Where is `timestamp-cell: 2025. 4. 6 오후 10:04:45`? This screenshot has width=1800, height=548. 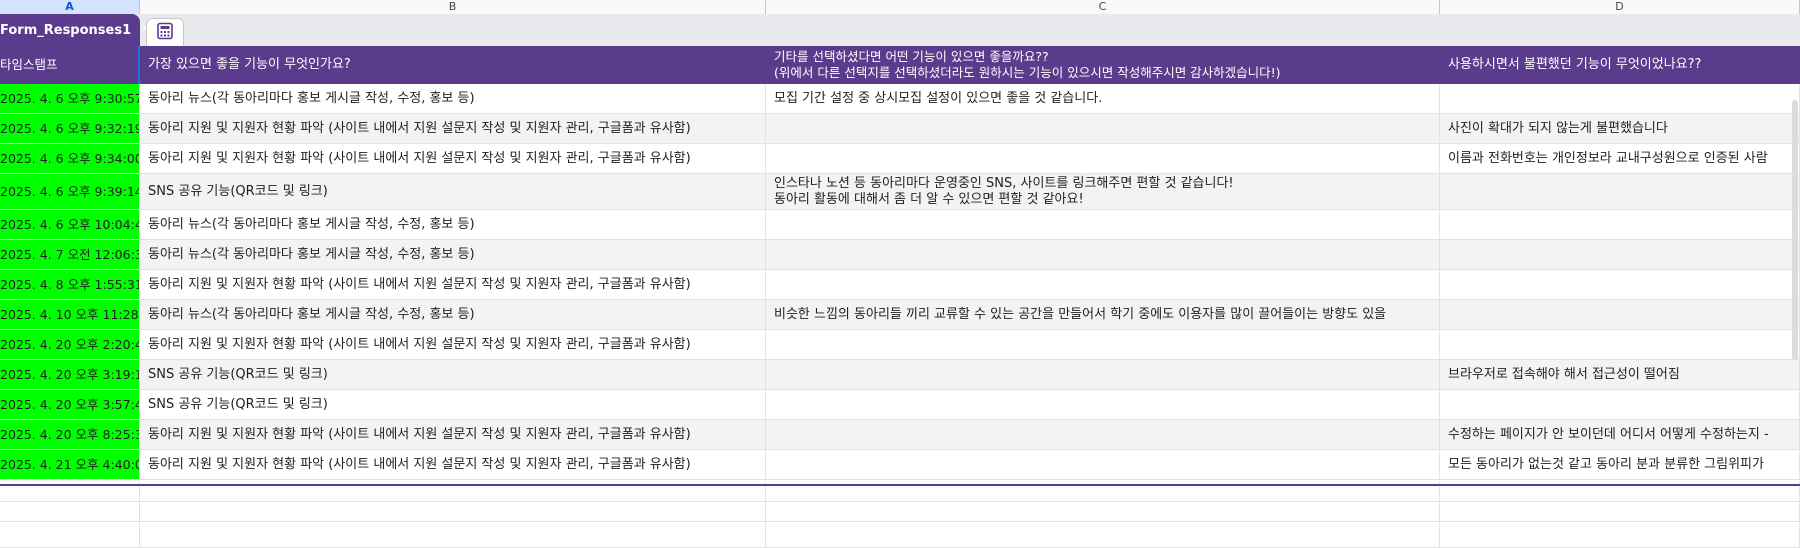 timestamp-cell: 2025. 4. 6 오후 10:04:45 is located at coordinates (70, 224).